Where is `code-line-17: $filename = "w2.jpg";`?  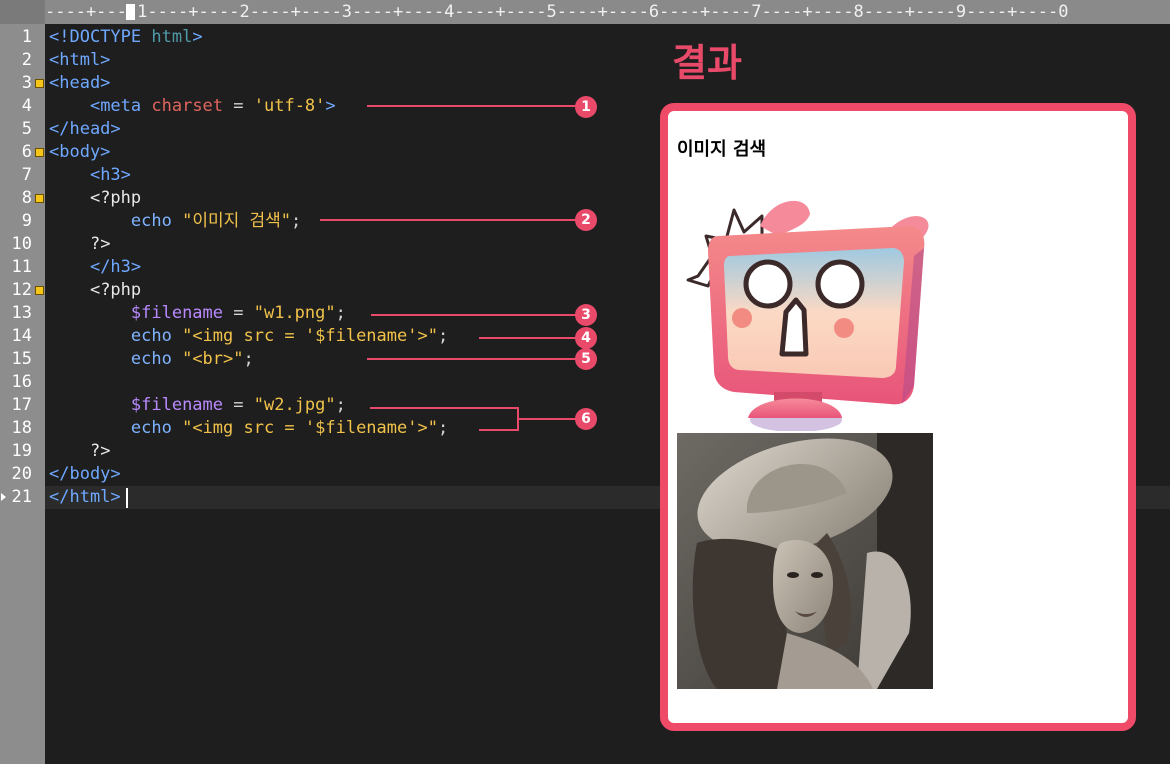 code-line-17: $filename = "w2.jpg"; is located at coordinates (197, 405).